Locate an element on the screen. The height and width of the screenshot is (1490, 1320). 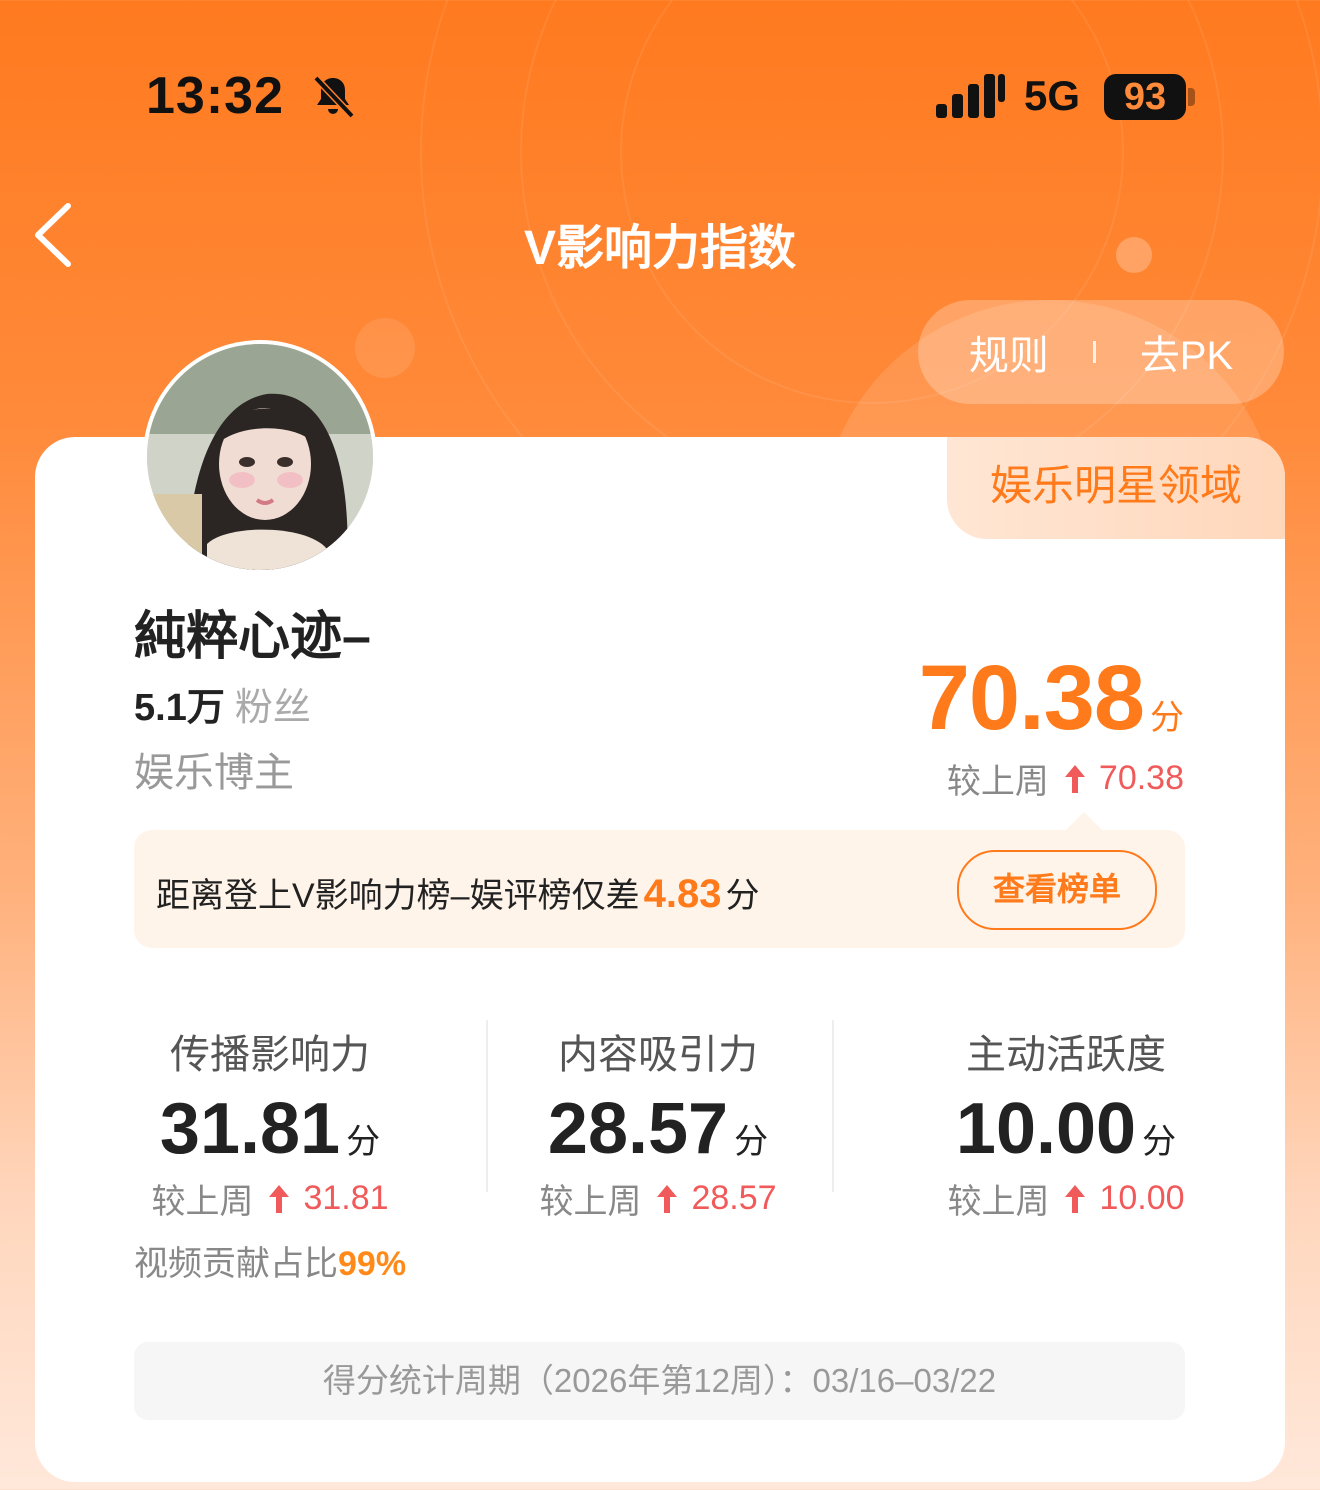
view-ranking-button: 查看榜单 is located at coordinates (1057, 890).